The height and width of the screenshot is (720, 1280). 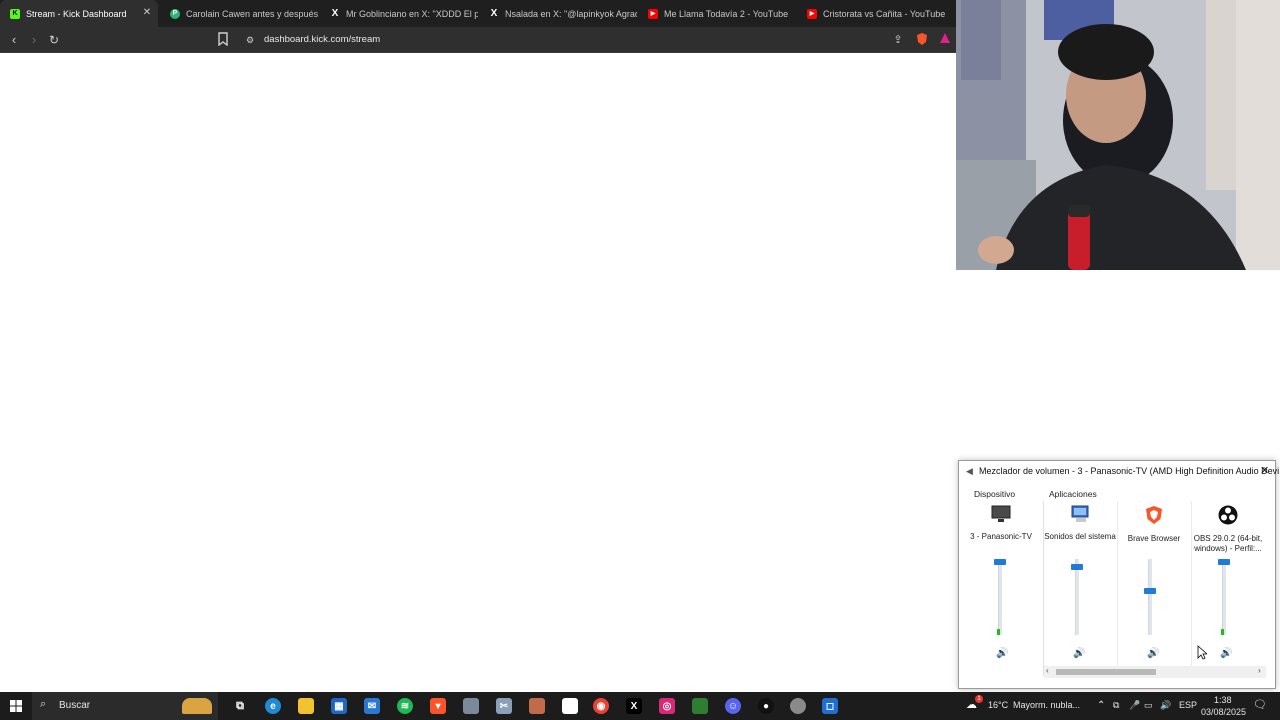 I want to click on scroll-right-icon: ›, so click(x=1259, y=670).